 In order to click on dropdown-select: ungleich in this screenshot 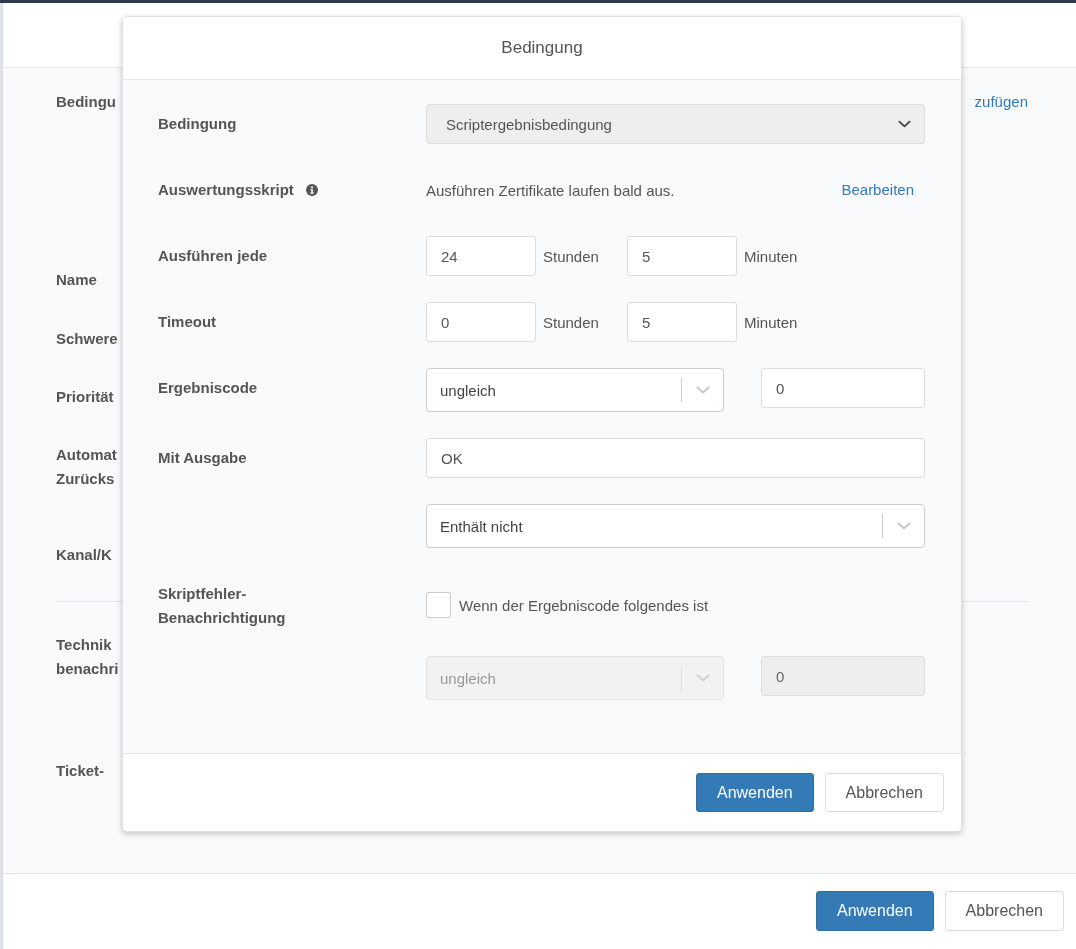, I will do `click(575, 390)`.